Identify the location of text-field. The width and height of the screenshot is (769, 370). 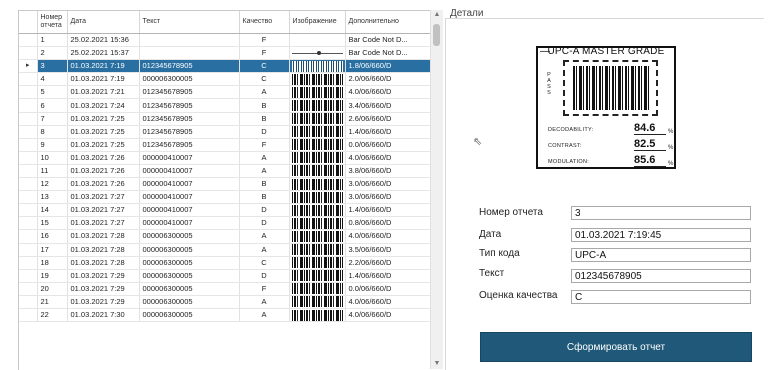
(661, 276).